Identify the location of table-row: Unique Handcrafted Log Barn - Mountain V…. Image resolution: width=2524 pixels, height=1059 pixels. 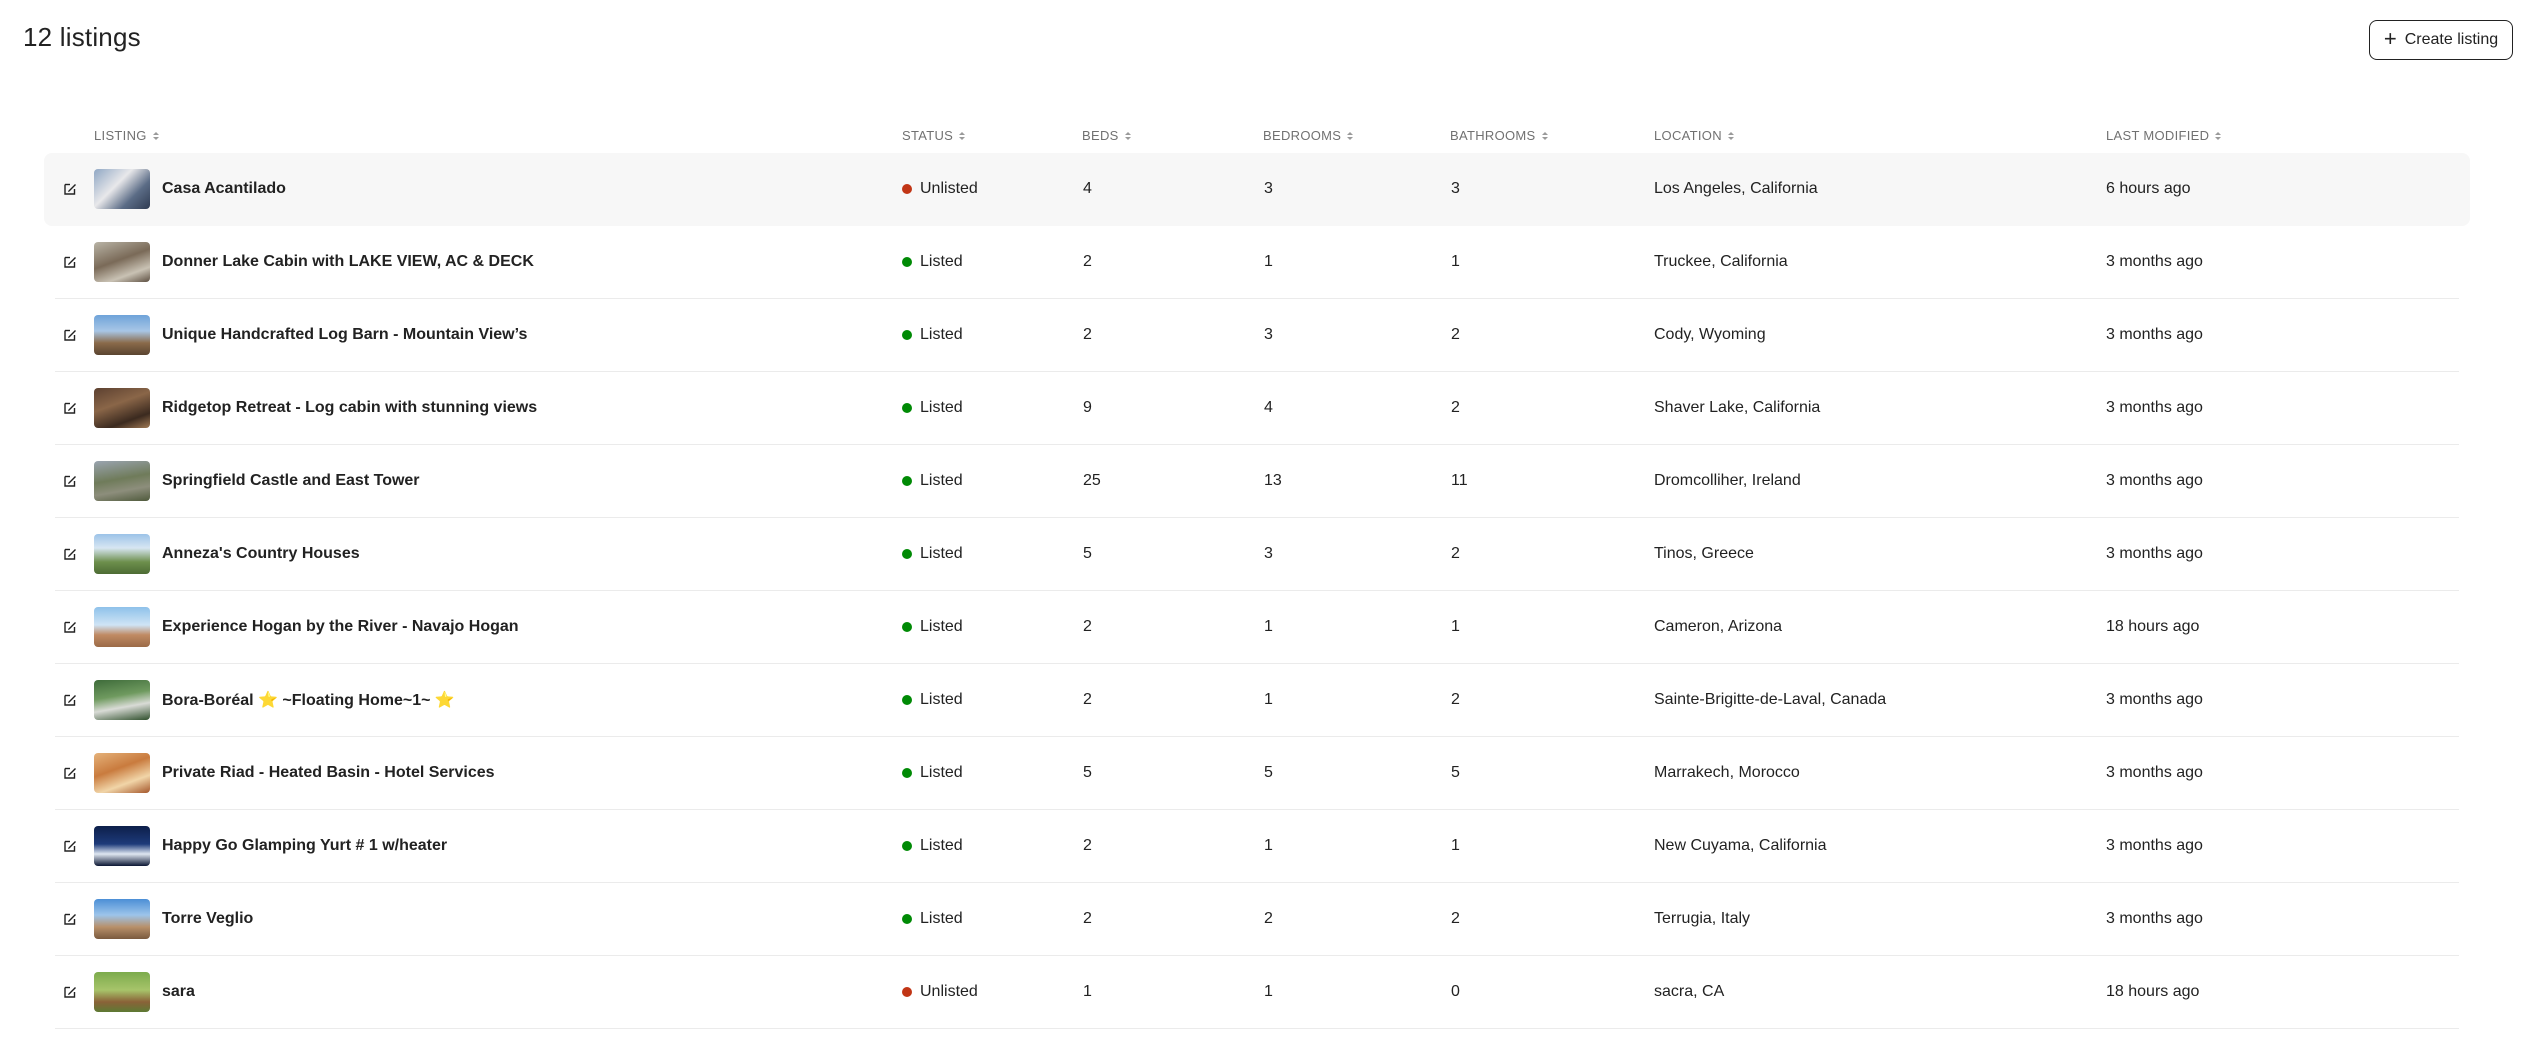
(1257, 335).